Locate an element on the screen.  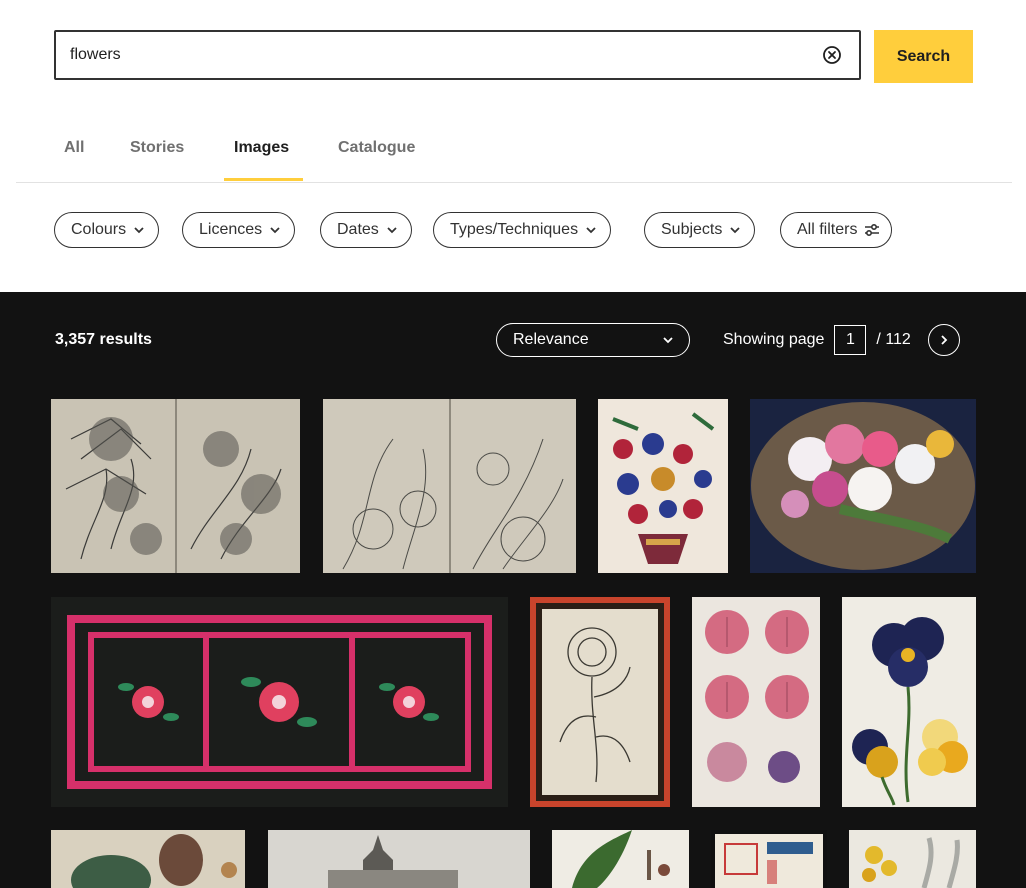
image-result-botanical-sketch-spread is located at coordinates (449, 486).